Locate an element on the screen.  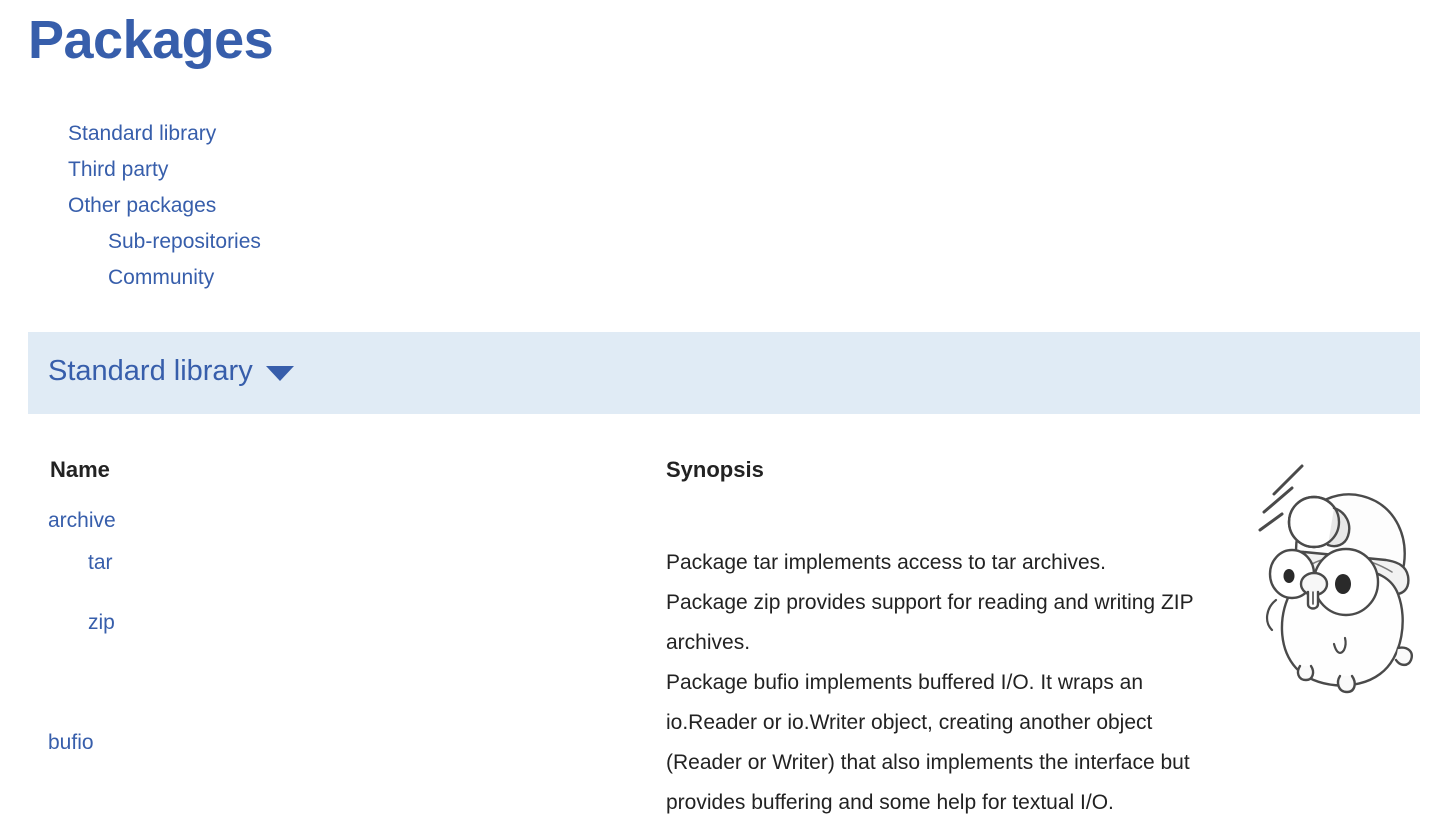
package-link-bufio: bufio is located at coordinates (71, 742).